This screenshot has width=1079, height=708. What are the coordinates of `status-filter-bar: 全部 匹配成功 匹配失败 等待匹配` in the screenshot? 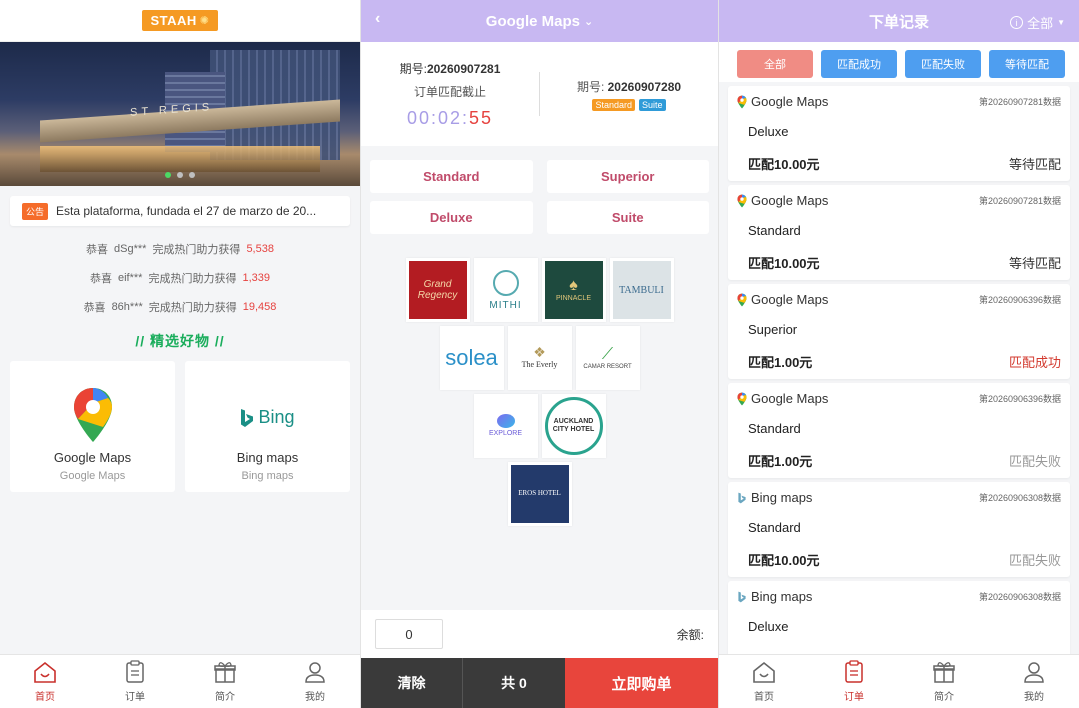 It's located at (899, 62).